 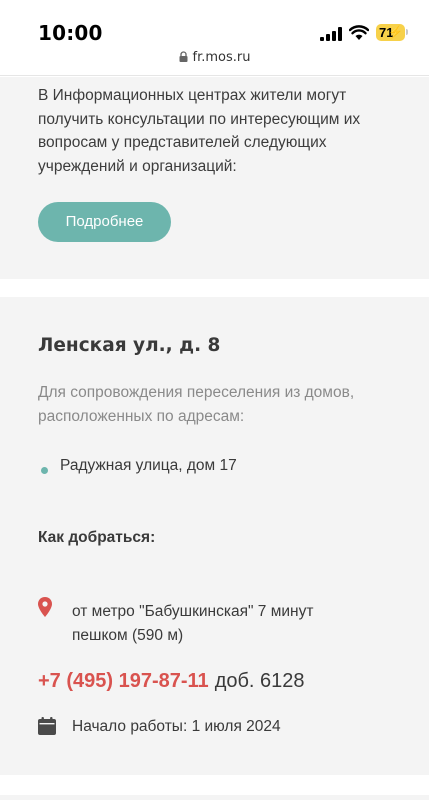 What do you see at coordinates (214, 38) in the screenshot?
I see `status-bar: 10:00 71 ⚡ fr.mos.ru` at bounding box center [214, 38].